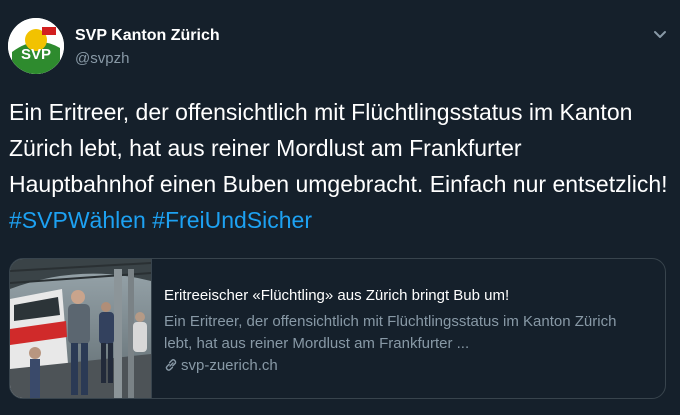  Describe the element at coordinates (77, 220) in the screenshot. I see `hashtag-svpwaehlen: #SVPWählen` at that location.